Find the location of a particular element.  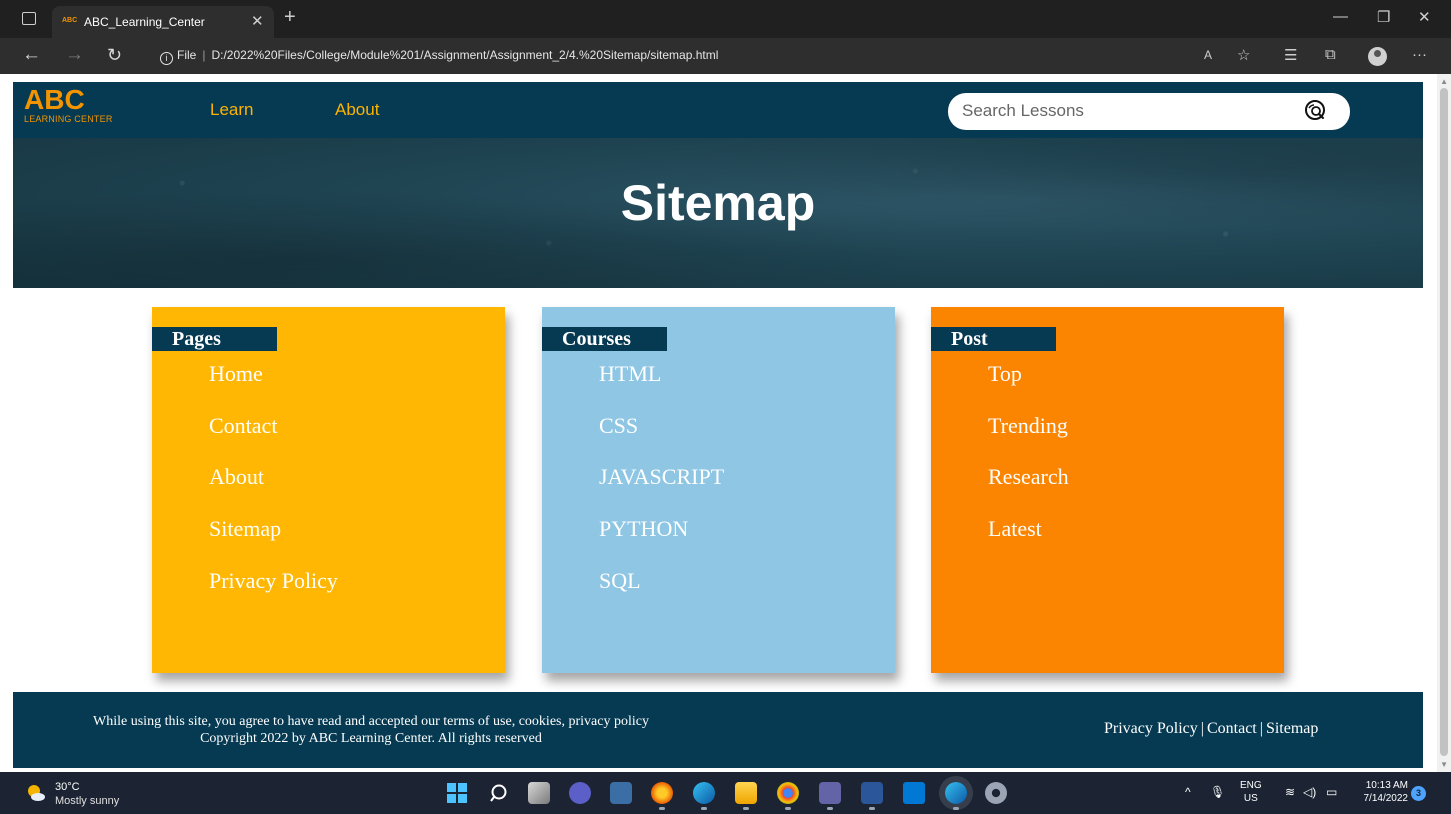

collections-icon: ⧉ is located at coordinates (1330, 54).